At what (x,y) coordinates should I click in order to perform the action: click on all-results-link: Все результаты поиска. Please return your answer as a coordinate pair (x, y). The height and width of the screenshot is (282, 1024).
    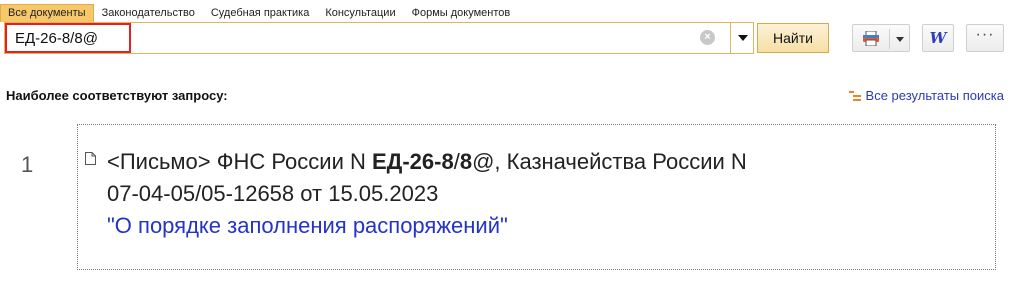
    Looking at the image, I should click on (926, 95).